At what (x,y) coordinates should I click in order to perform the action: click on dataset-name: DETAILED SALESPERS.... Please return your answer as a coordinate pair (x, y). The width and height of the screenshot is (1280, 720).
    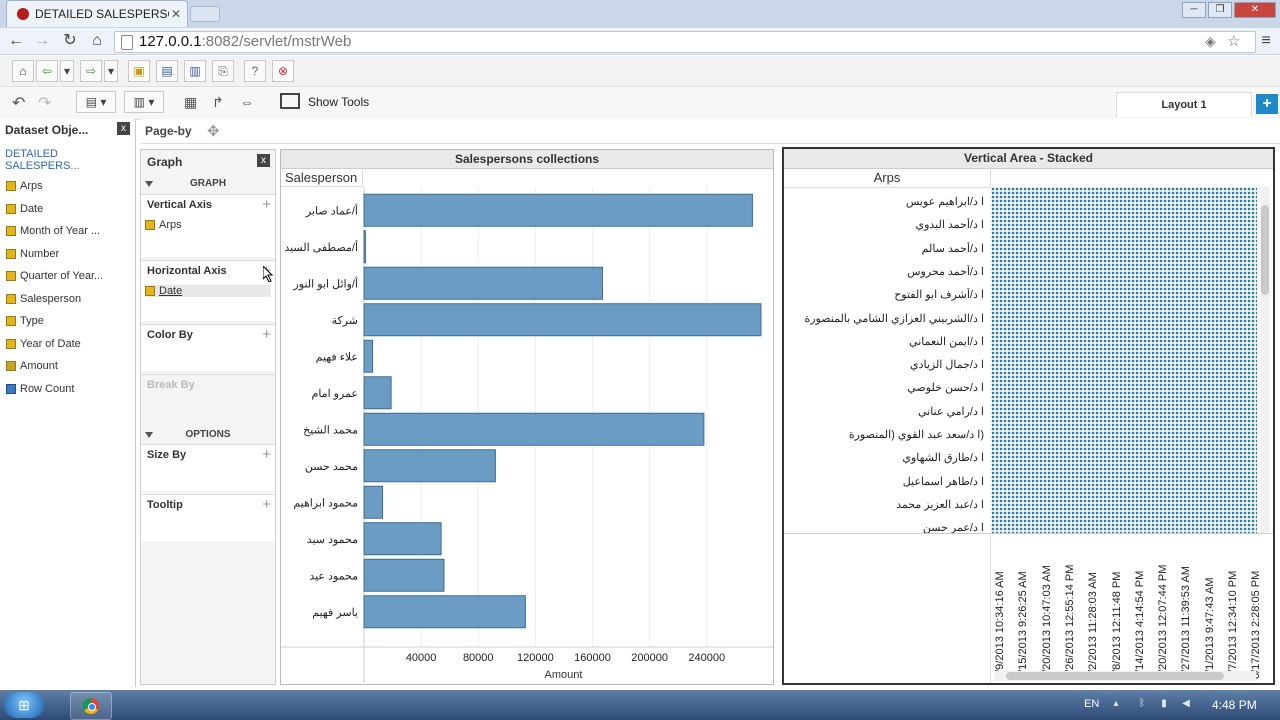
    Looking at the image, I should click on (70, 160).